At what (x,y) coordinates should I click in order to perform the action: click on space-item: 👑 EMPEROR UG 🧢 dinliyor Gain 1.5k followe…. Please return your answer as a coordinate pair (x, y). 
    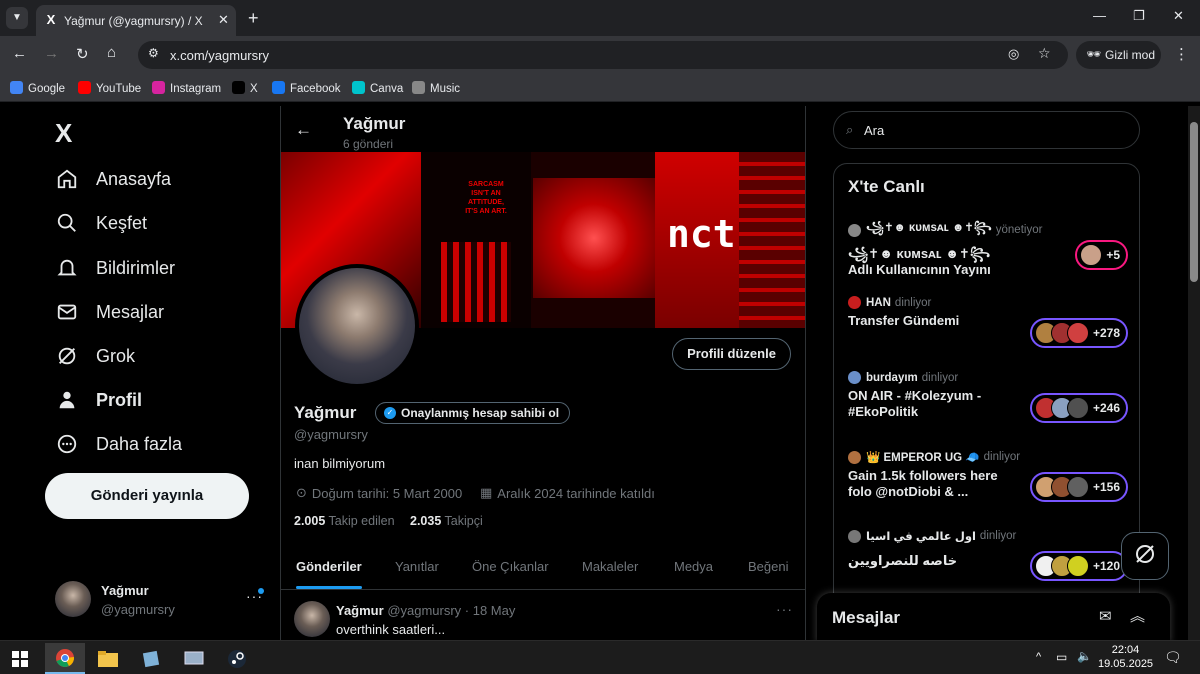
    Looking at the image, I should click on (988, 476).